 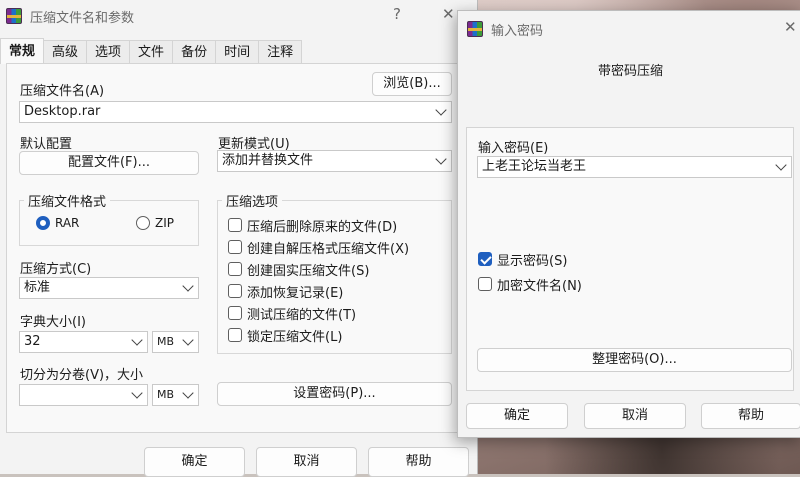 I want to click on option-lock-archive: 锁定压缩文件(L), so click(x=318, y=335).